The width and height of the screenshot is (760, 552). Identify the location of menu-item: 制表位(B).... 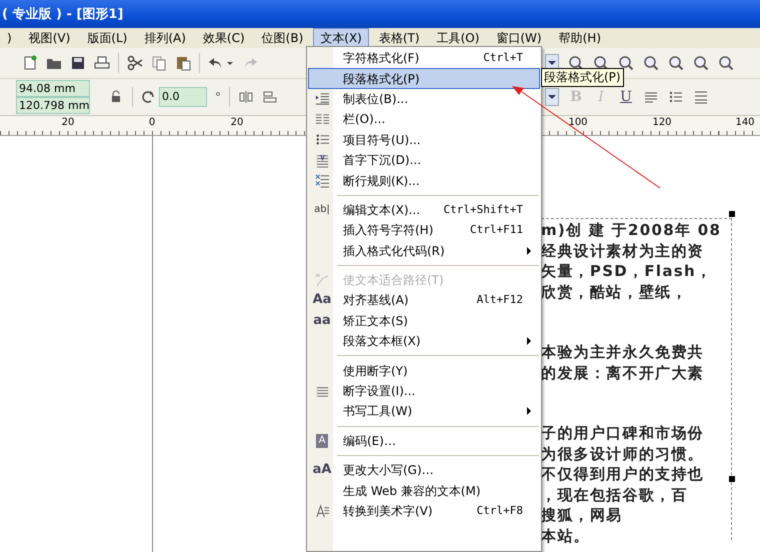
(424, 99).